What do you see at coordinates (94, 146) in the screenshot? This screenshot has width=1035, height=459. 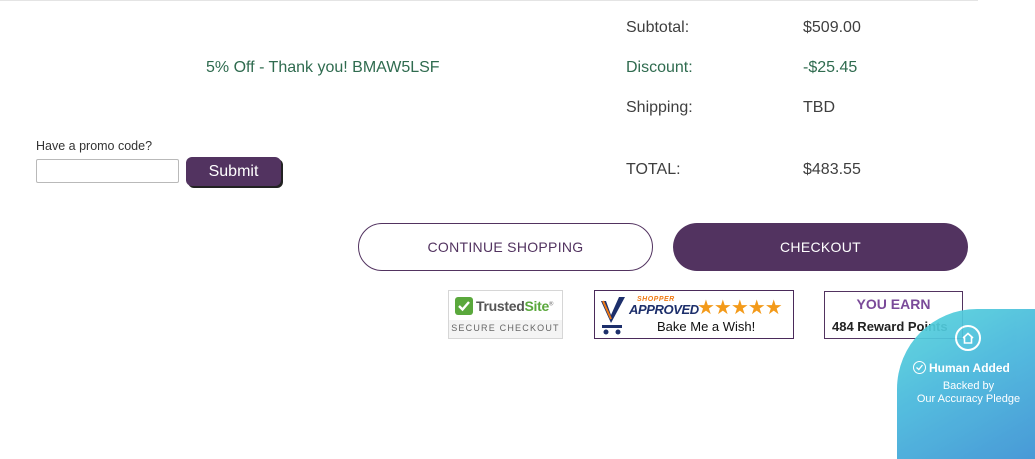 I see `promo-code-label: Have a promo code?` at bounding box center [94, 146].